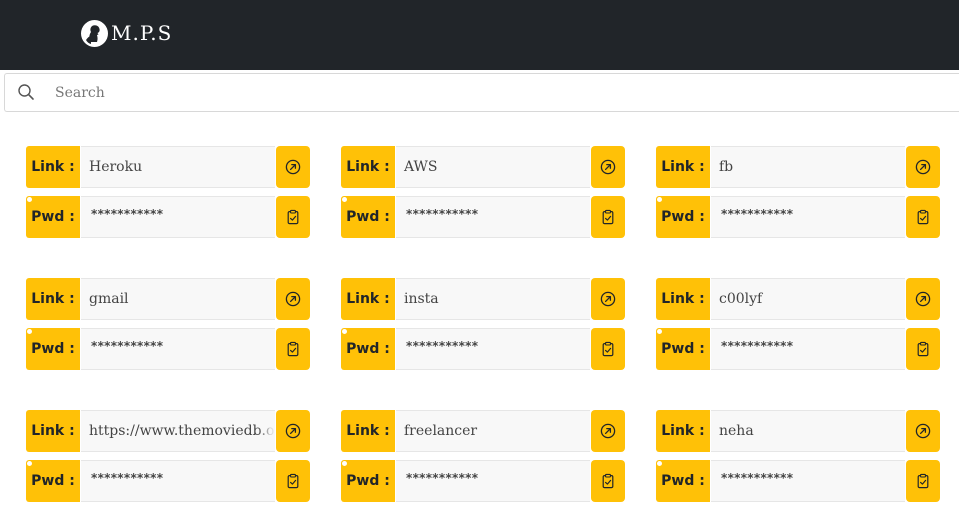 The width and height of the screenshot is (959, 531). Describe the element at coordinates (493, 299) in the screenshot. I see `link-field: insta` at that location.